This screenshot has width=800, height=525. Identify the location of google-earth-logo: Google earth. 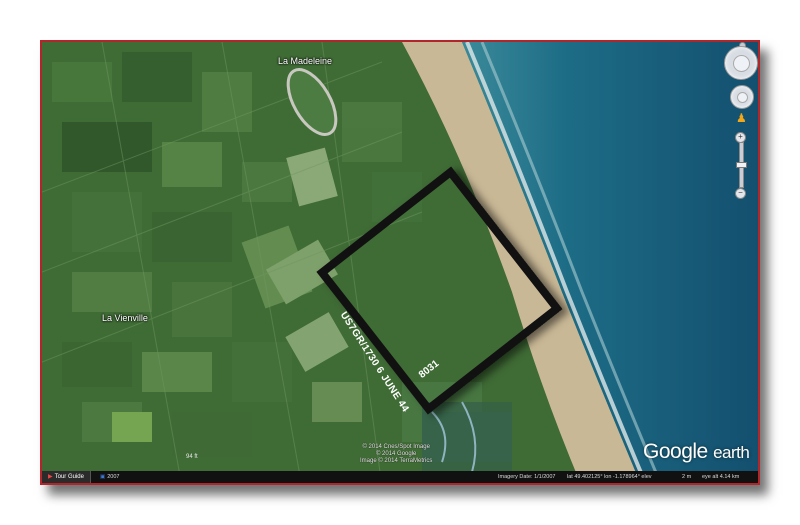
(696, 452).